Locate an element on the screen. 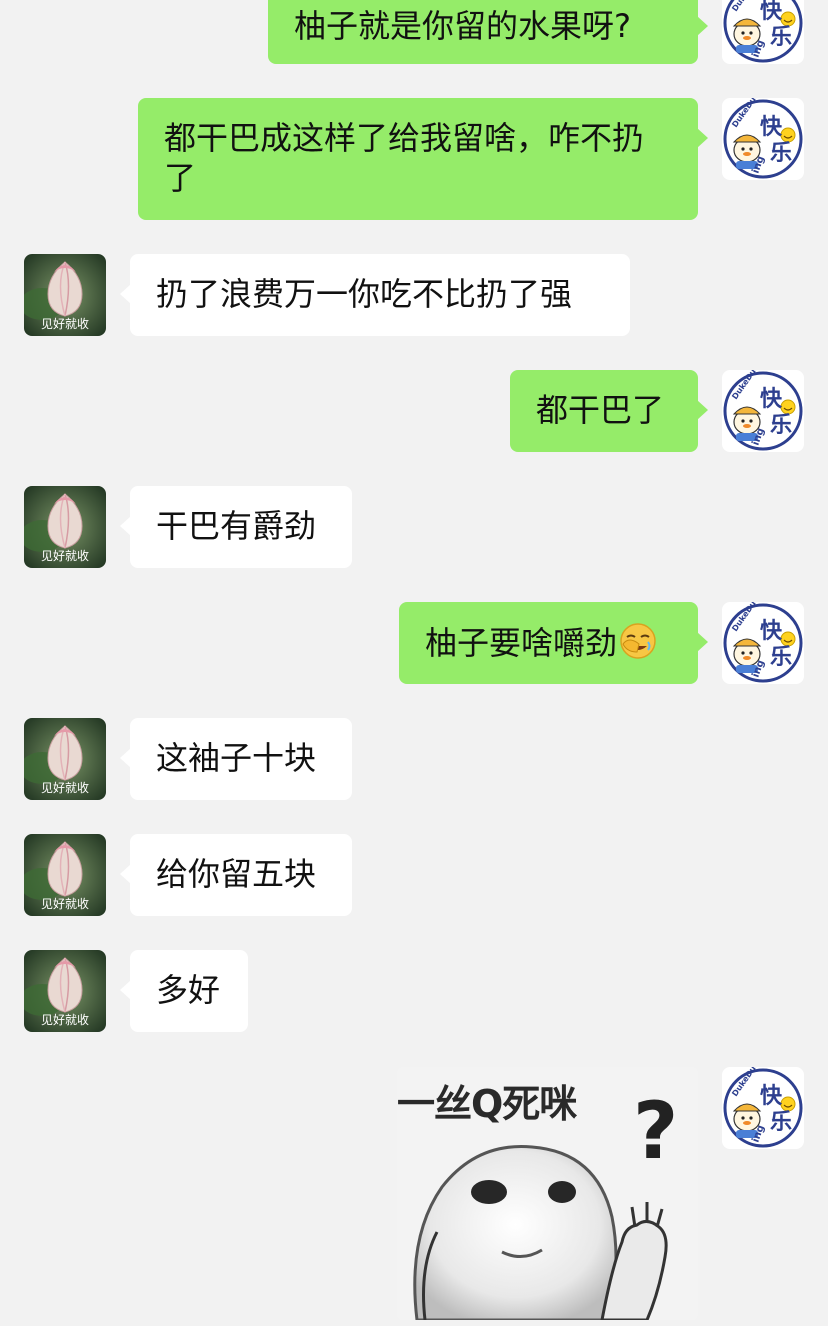  message-bubble-sent: 都干巴成这样了给我留啥，咋不扔了 is located at coordinates (423, 159).